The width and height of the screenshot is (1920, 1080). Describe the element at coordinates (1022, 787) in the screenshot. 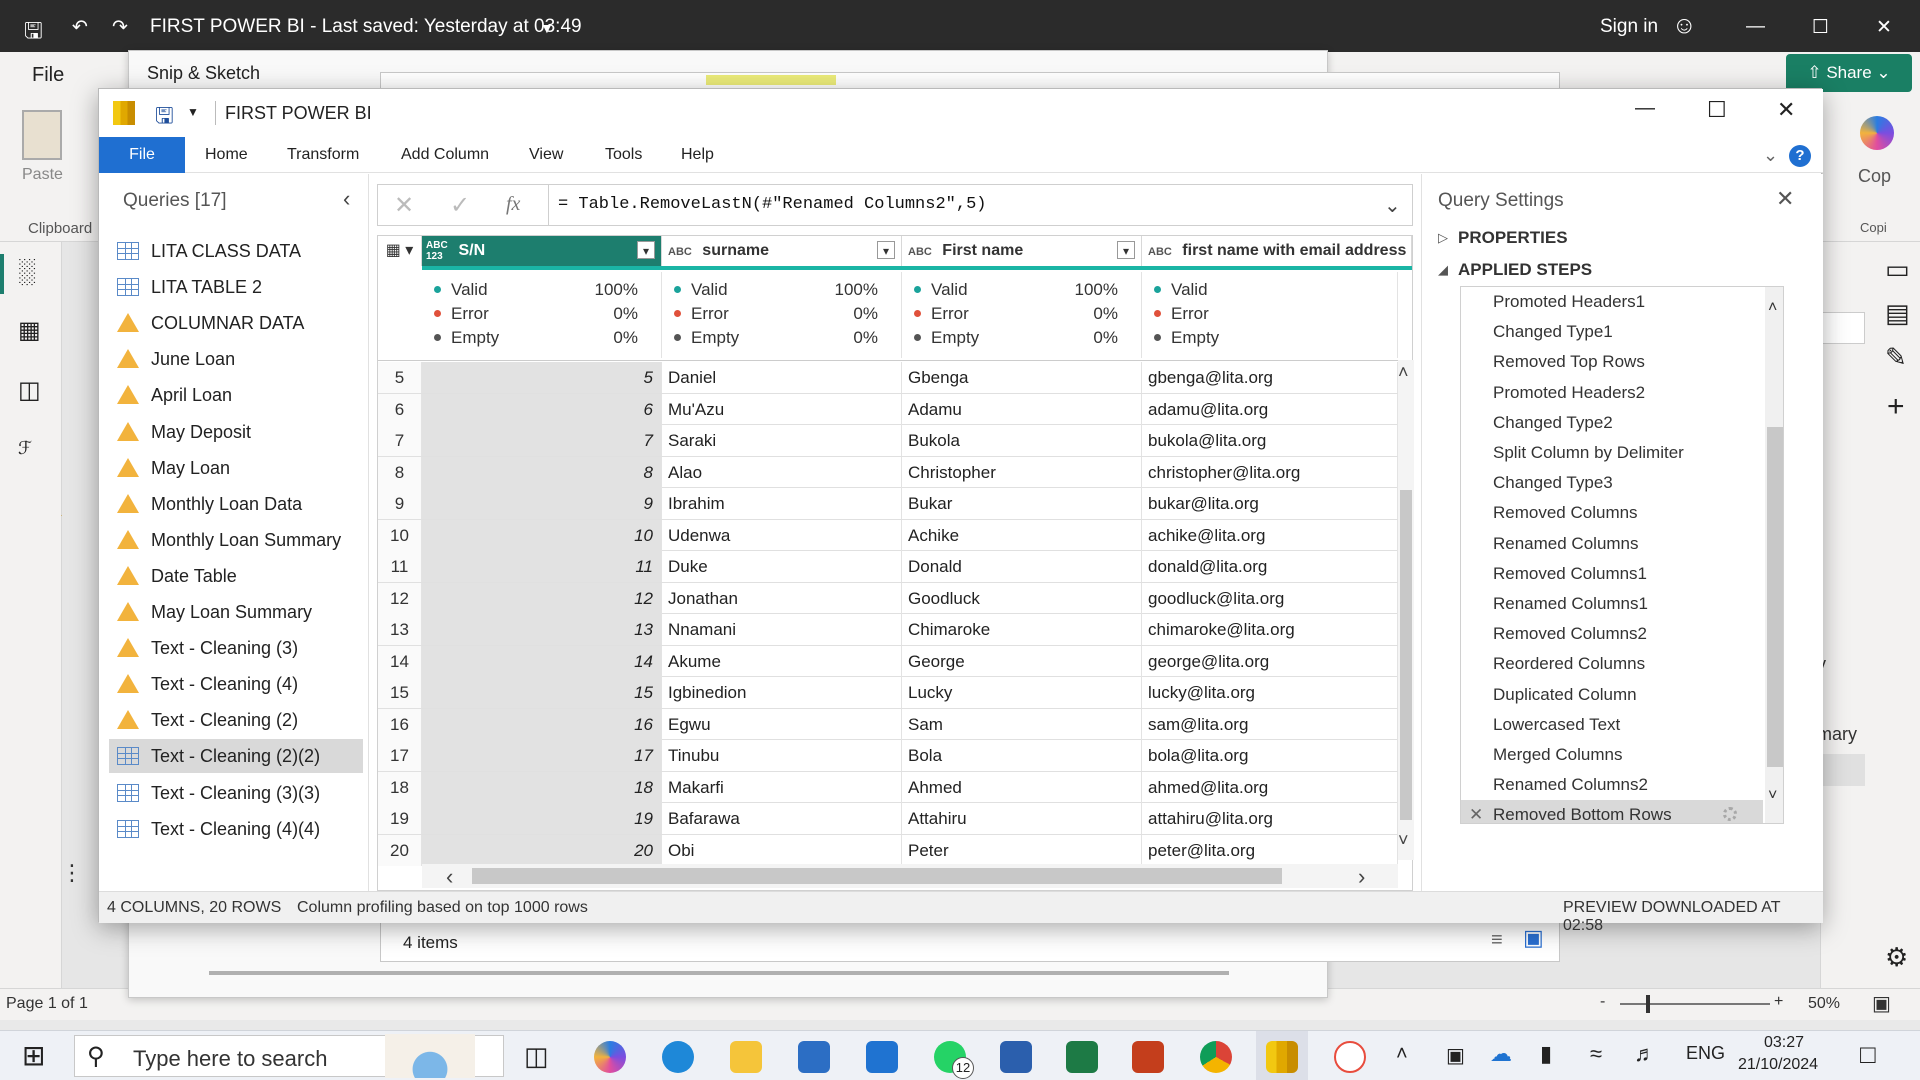

I see `cell-first-name: Ahmed` at that location.